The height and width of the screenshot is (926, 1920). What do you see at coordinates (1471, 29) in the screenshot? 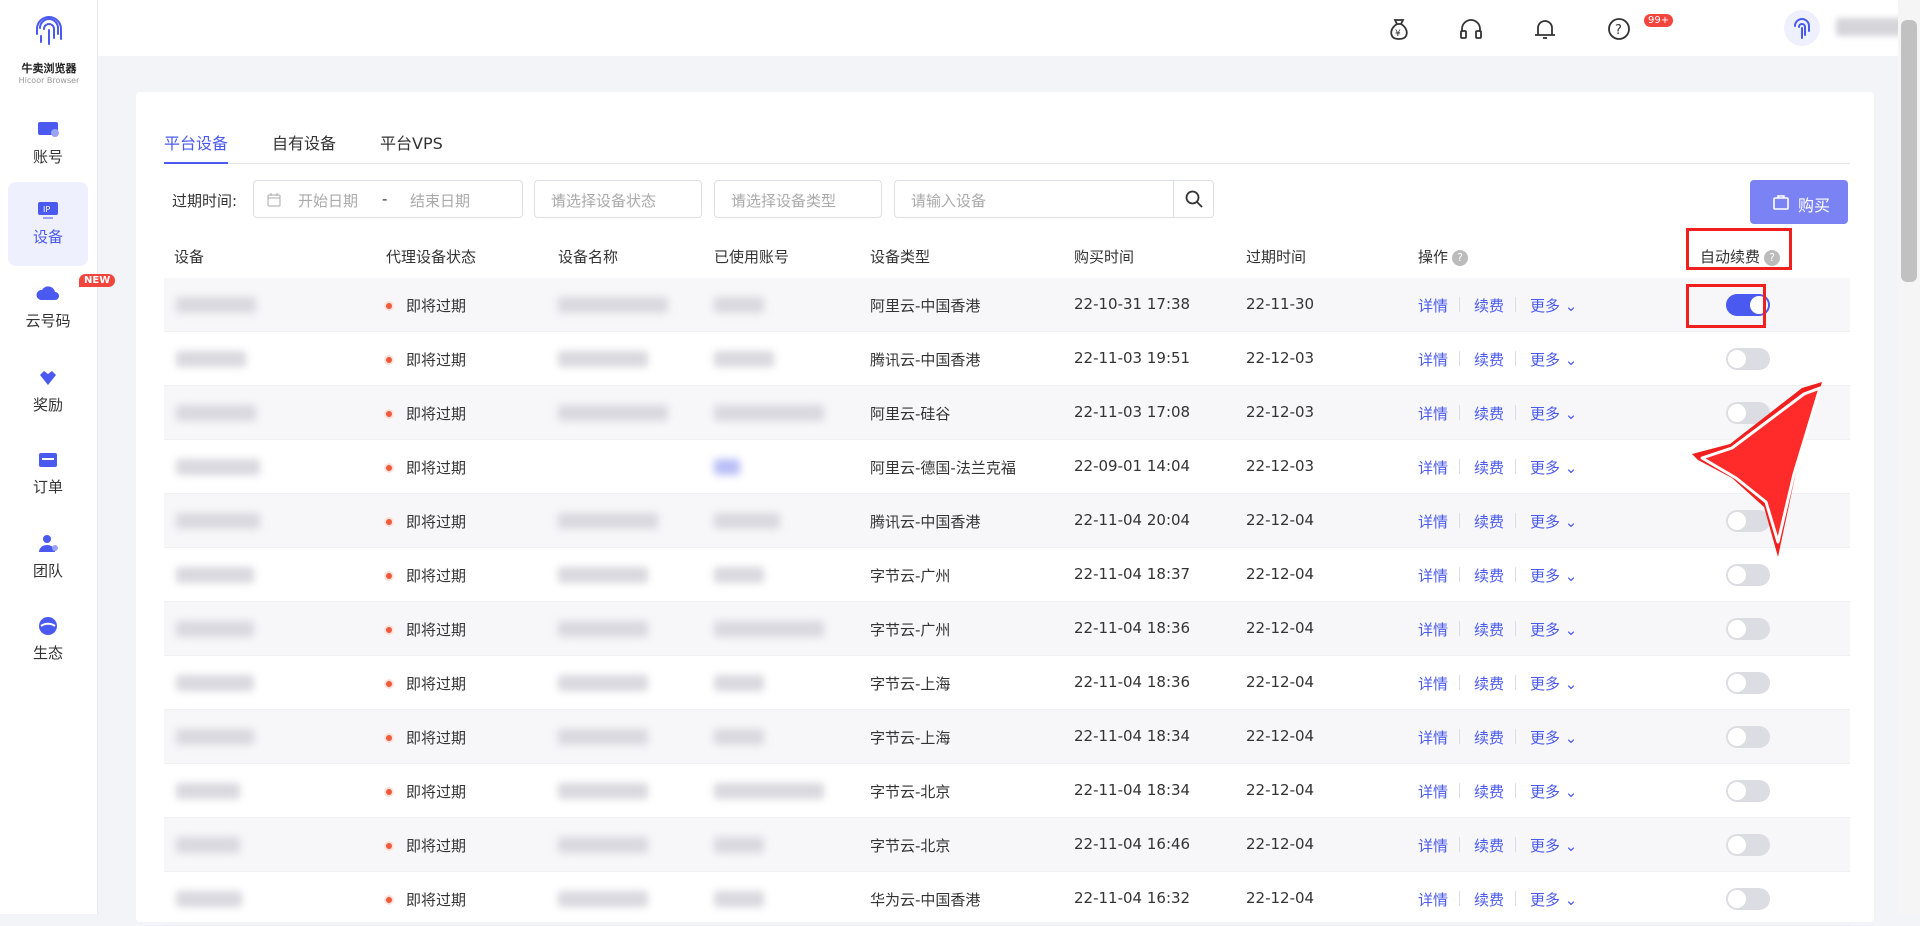
I see `headset-icon` at bounding box center [1471, 29].